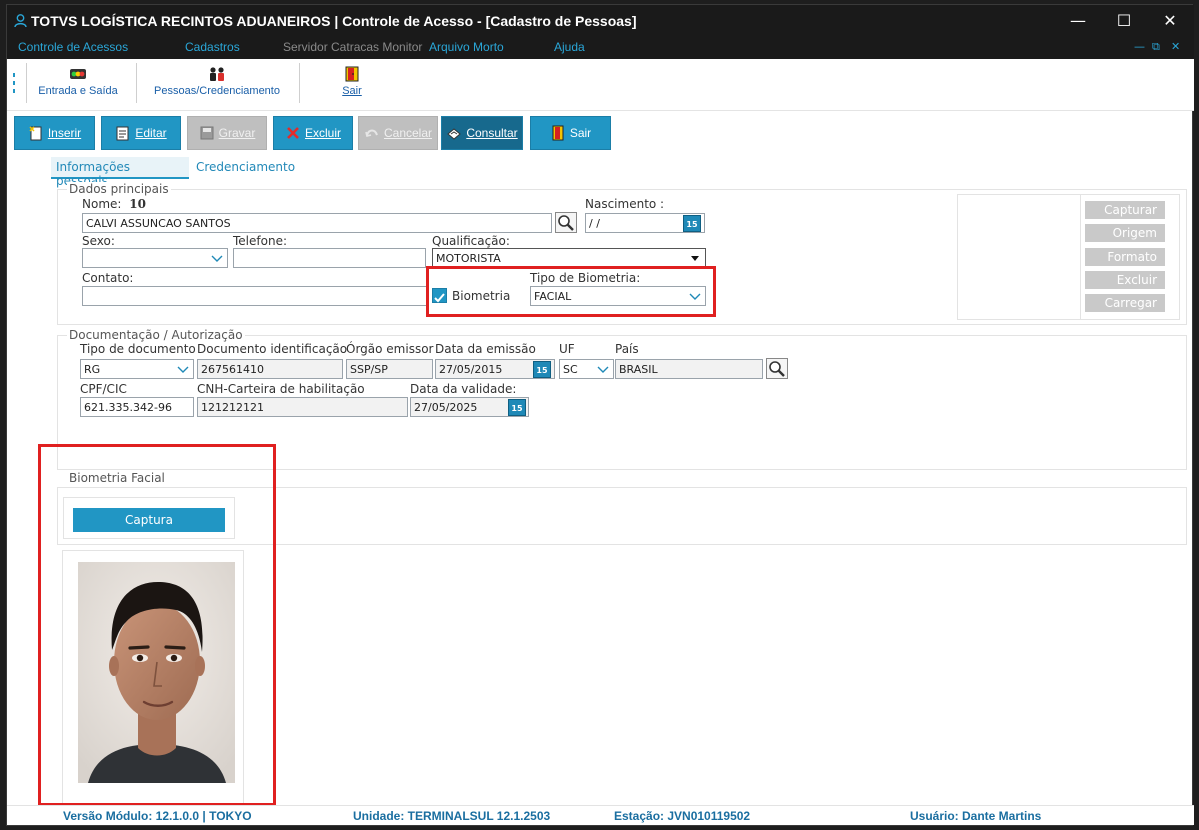 This screenshot has width=1199, height=830. I want to click on pais-label: País, so click(627, 349).